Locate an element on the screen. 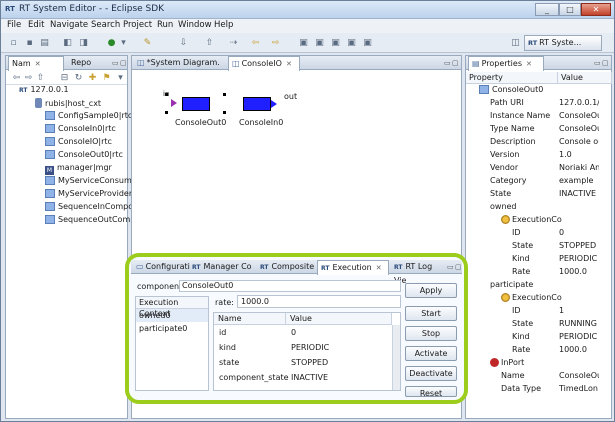 The height and width of the screenshot is (422, 615). tab-repository: Repo is located at coordinates (88, 63).